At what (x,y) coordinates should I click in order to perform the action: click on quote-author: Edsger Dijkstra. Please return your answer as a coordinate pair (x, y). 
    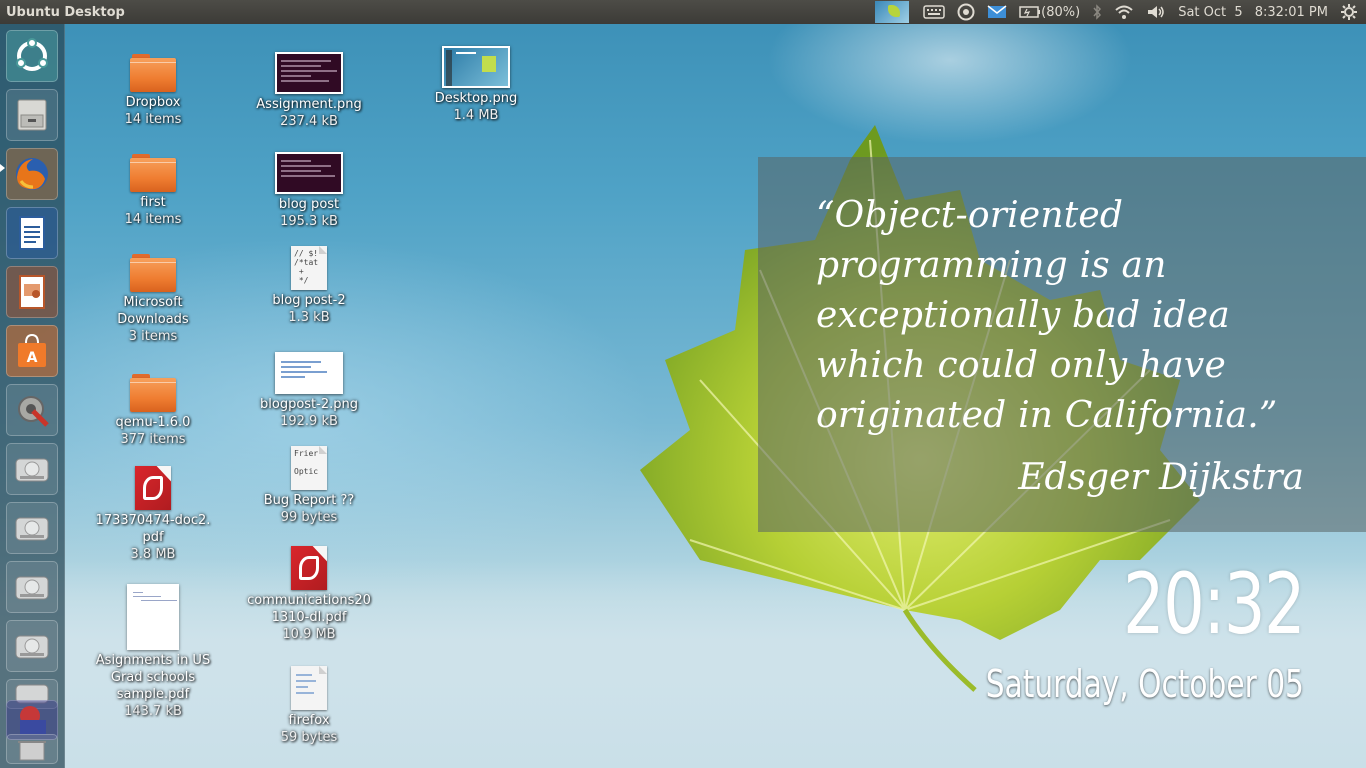
    Looking at the image, I should click on (1161, 477).